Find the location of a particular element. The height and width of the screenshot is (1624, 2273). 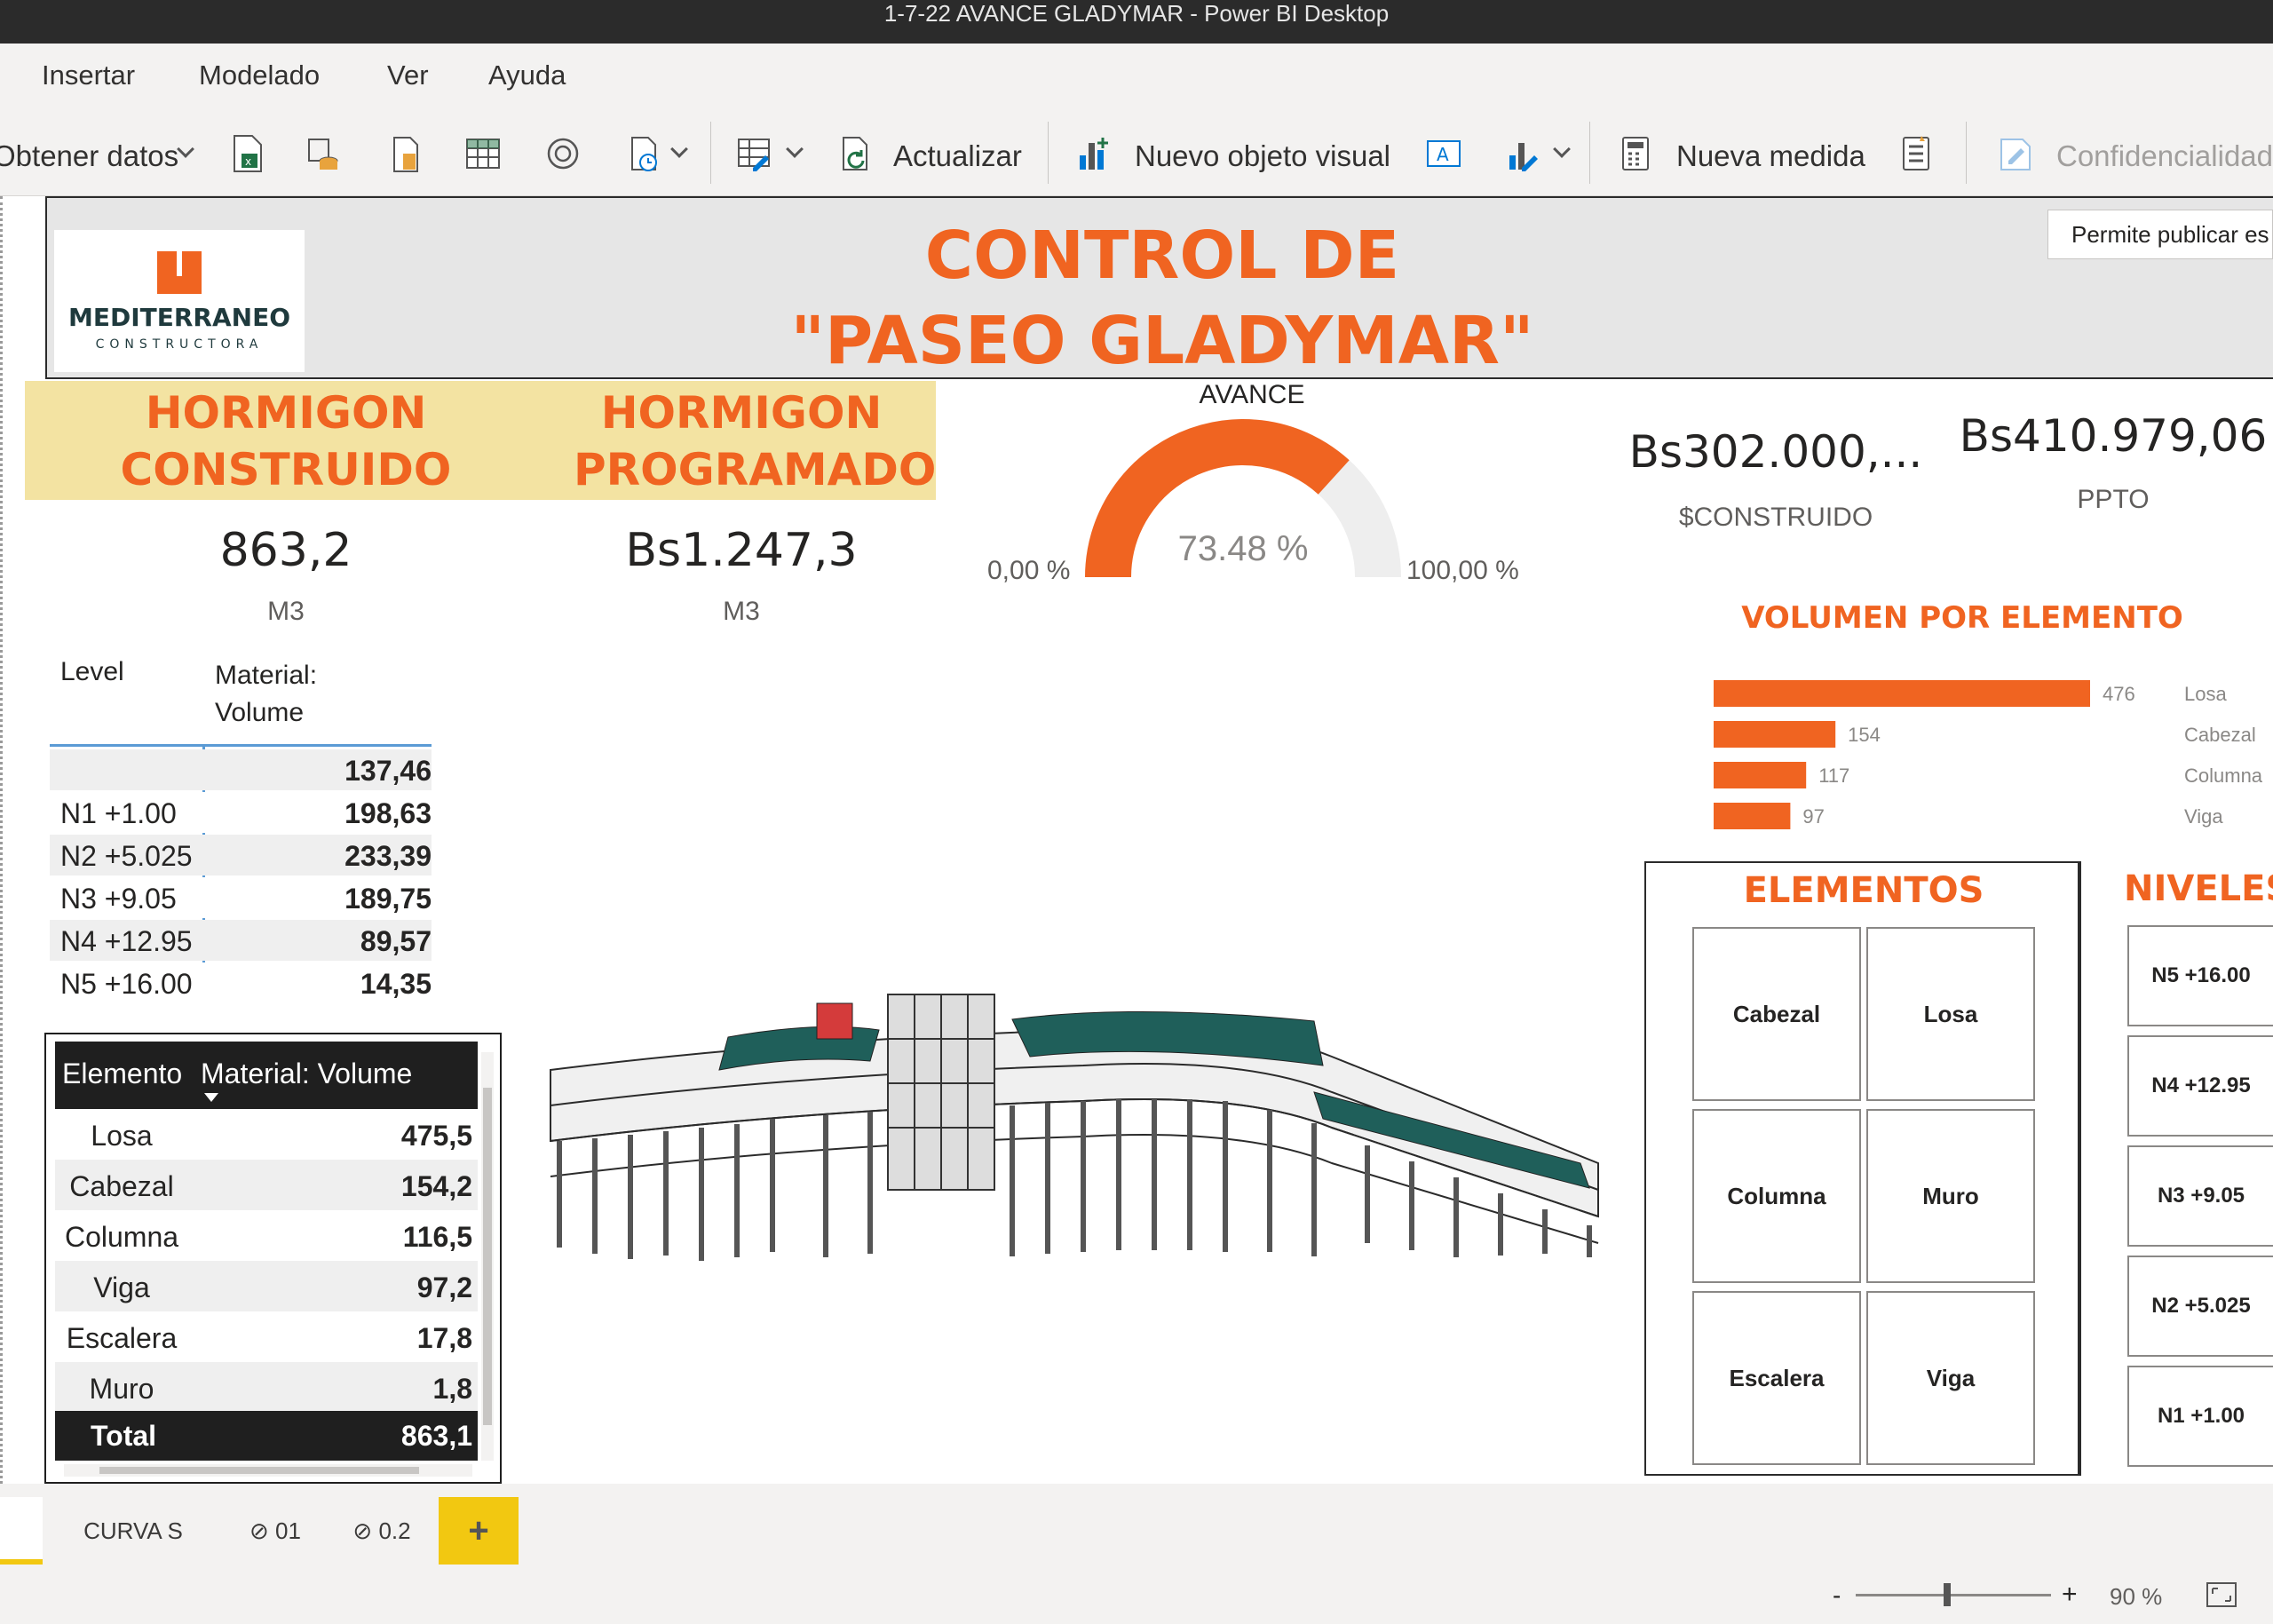

bar-columna is located at coordinates (1760, 775).